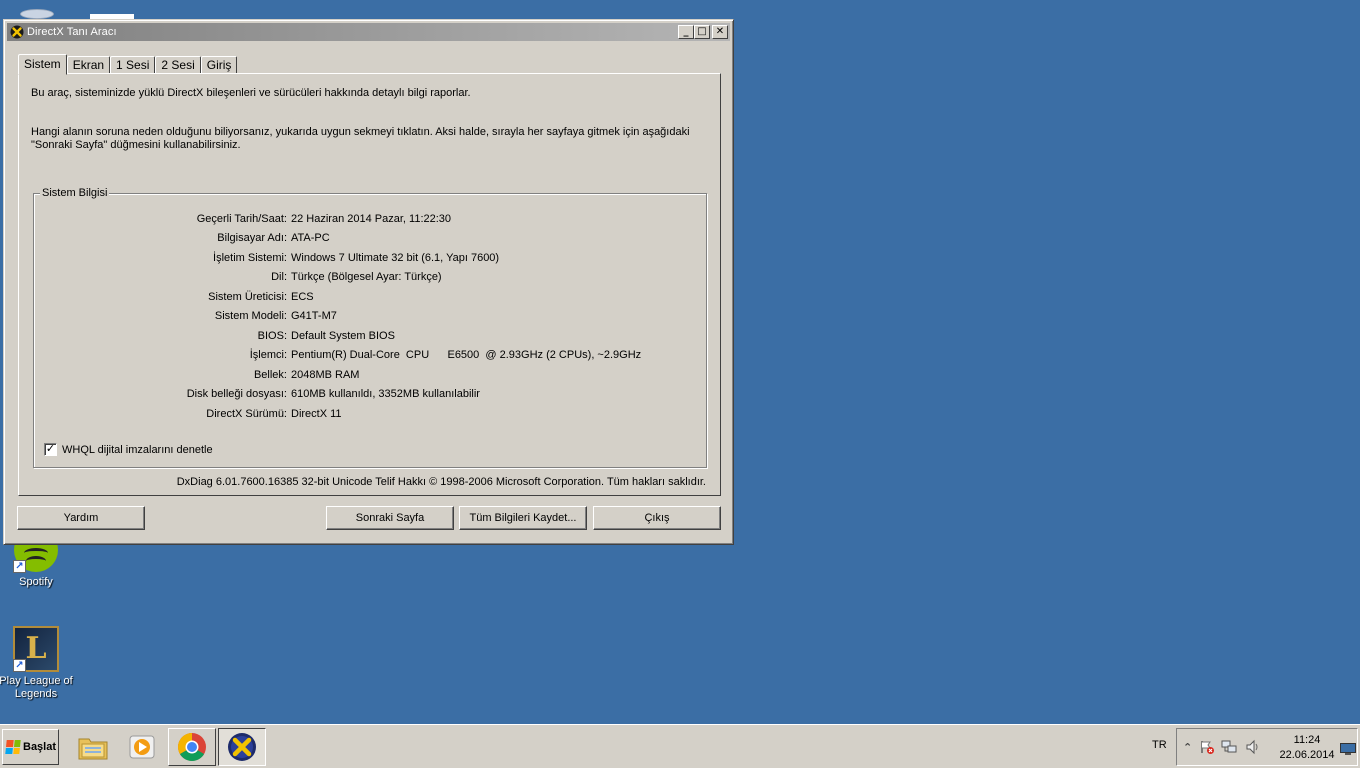 This screenshot has height=768, width=1360. What do you see at coordinates (252, 238) in the screenshot?
I see `info-label: Bilgisayar Adı:` at bounding box center [252, 238].